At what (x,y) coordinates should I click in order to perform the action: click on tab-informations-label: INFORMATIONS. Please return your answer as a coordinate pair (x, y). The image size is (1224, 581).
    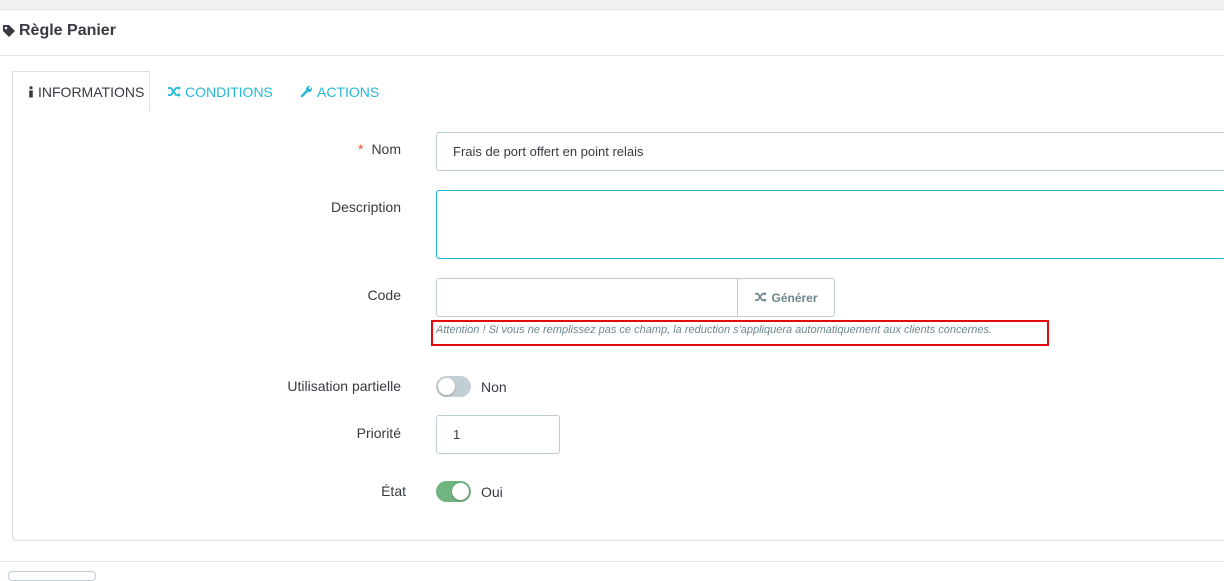
    Looking at the image, I should click on (91, 92).